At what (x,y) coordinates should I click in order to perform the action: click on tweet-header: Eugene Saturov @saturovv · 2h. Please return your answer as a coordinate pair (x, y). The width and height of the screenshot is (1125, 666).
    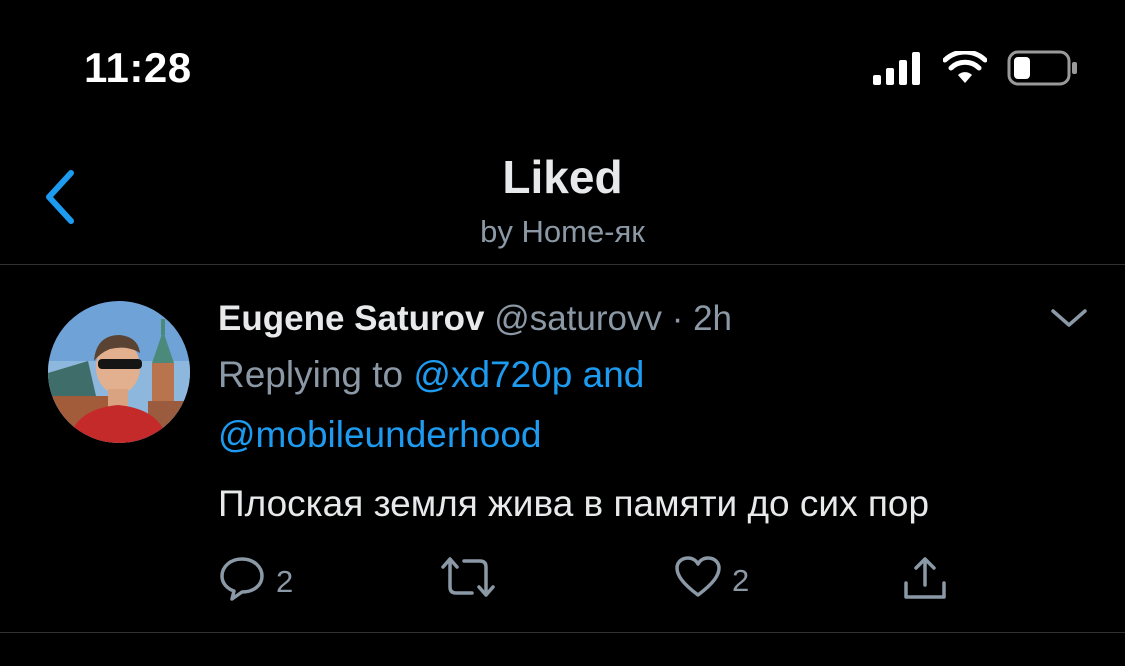
    Looking at the image, I should click on (658, 319).